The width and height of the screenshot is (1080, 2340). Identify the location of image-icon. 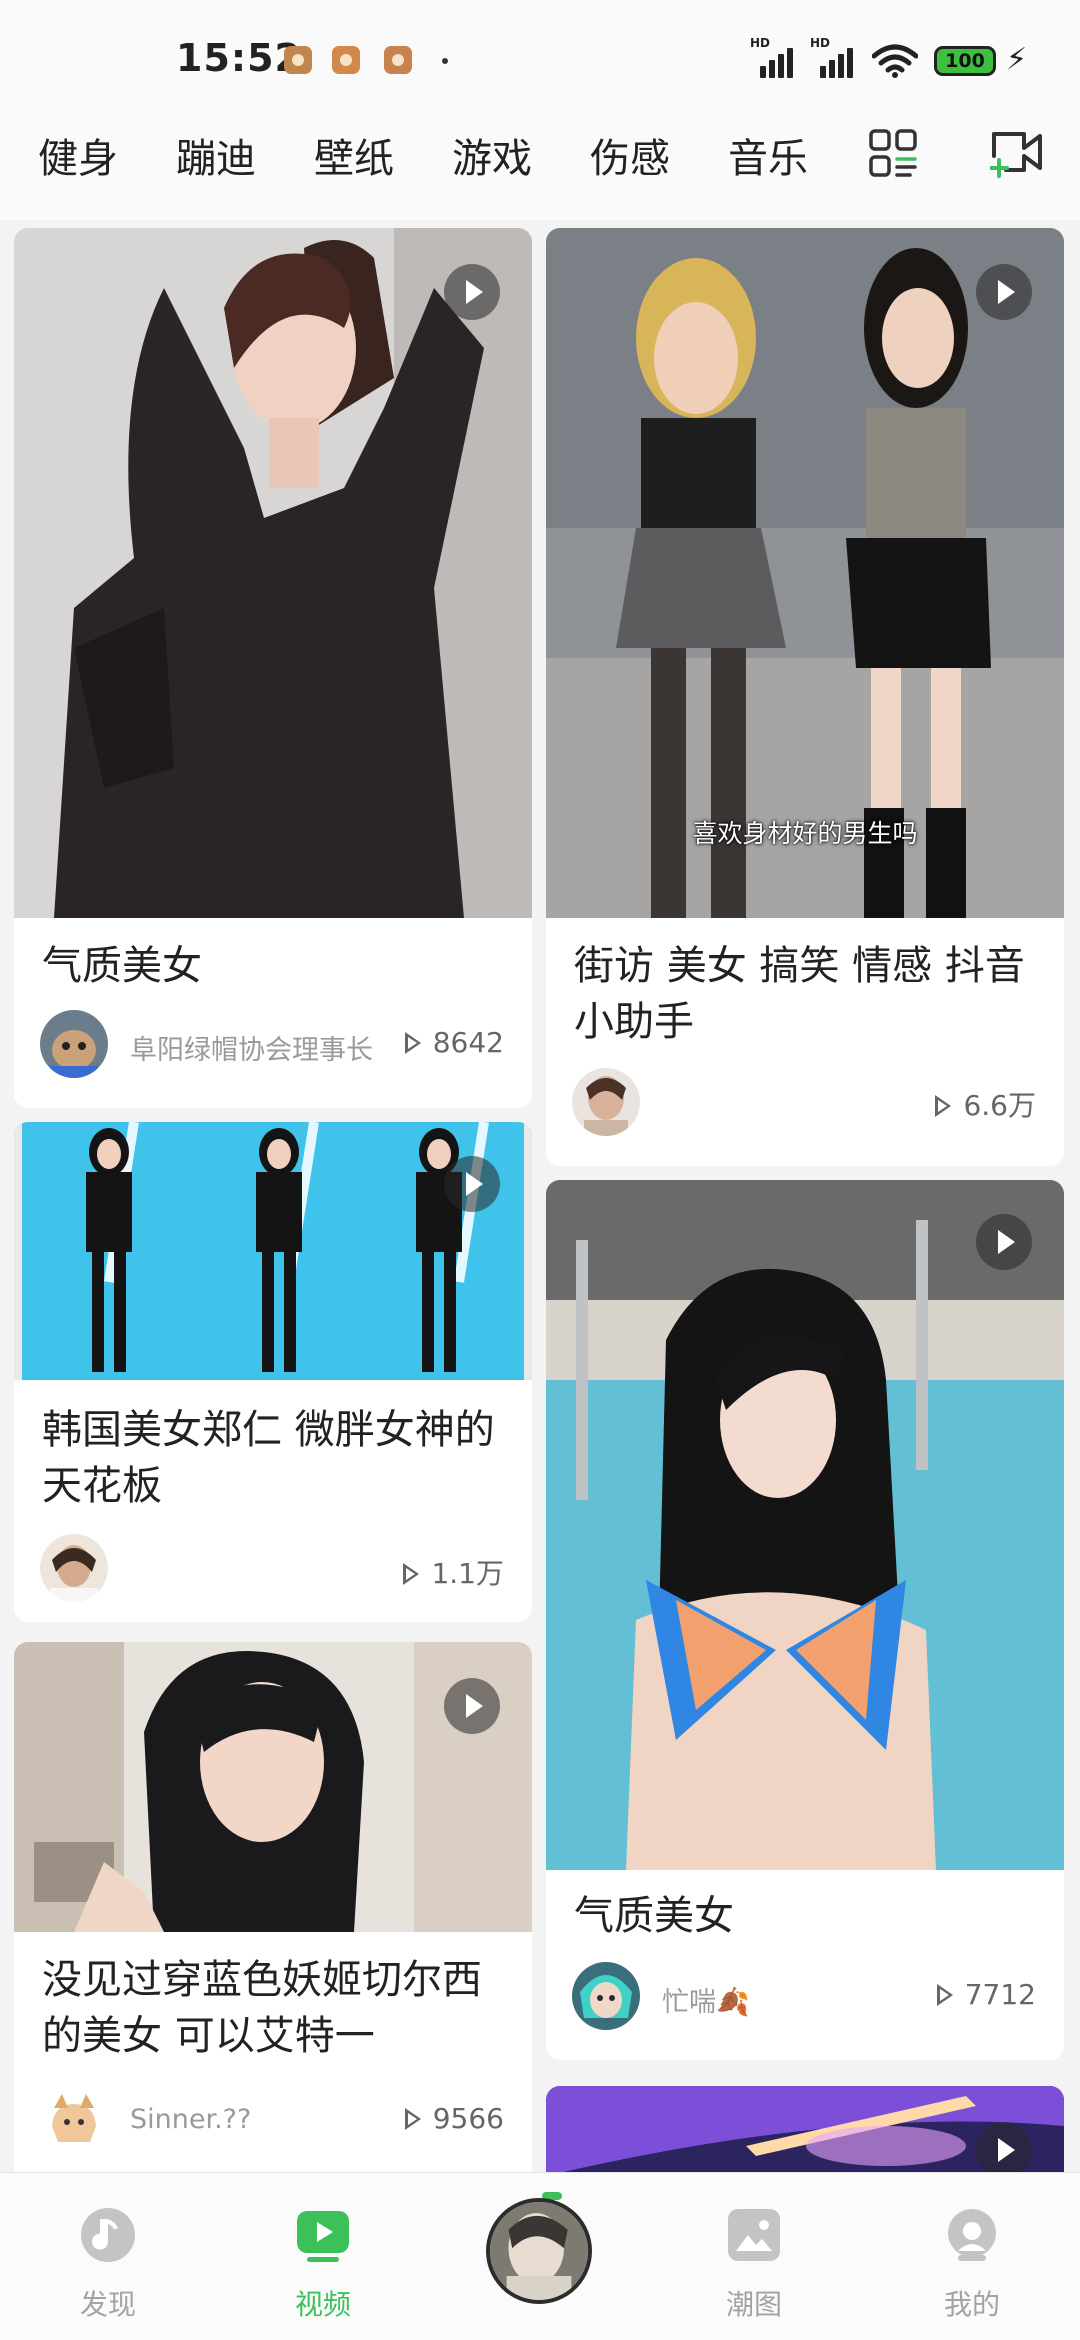
(754, 2235).